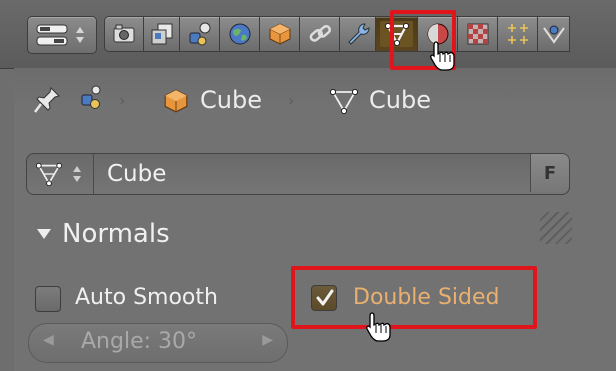  I want to click on mesh-name-input: Cube, so click(136, 174).